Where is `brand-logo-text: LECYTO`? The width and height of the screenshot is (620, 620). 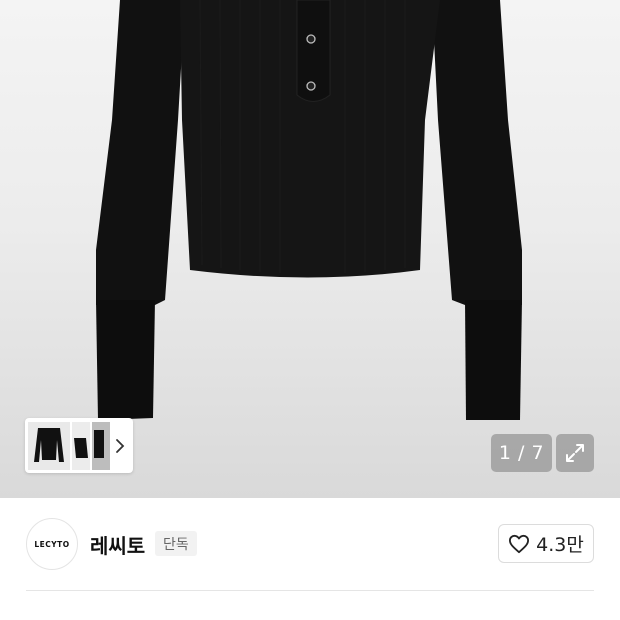 brand-logo-text: LECYTO is located at coordinates (52, 544).